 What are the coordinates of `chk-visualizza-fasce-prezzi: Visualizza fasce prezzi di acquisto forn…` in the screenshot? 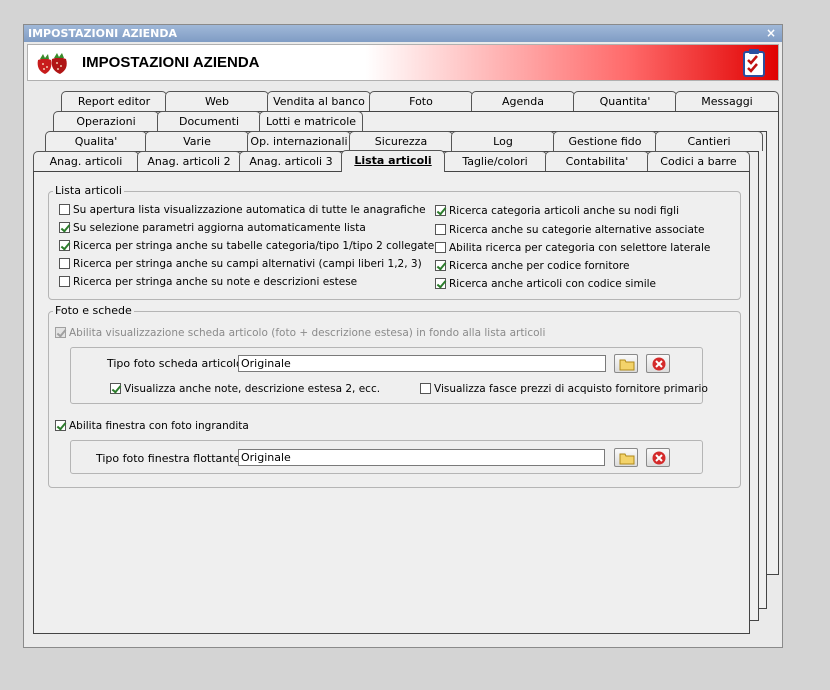 It's located at (564, 389).